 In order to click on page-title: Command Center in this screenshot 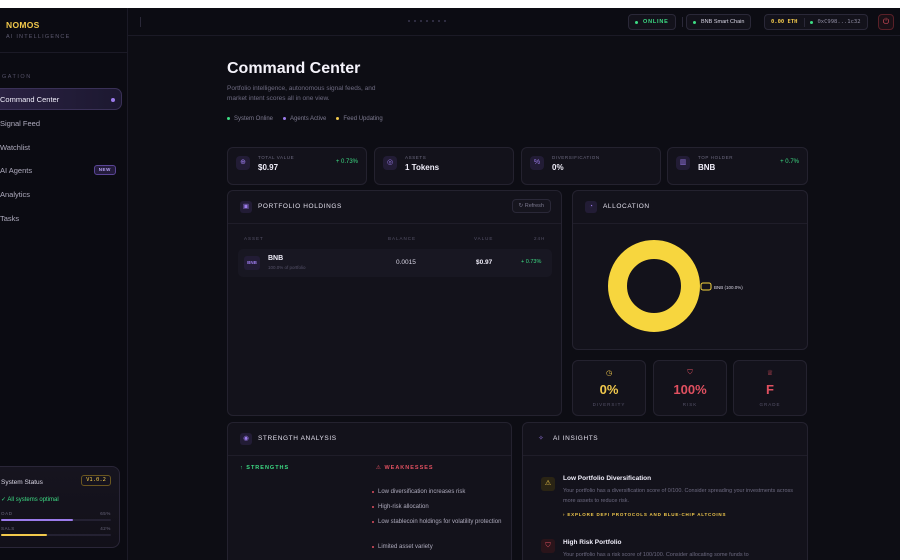, I will do `click(294, 68)`.